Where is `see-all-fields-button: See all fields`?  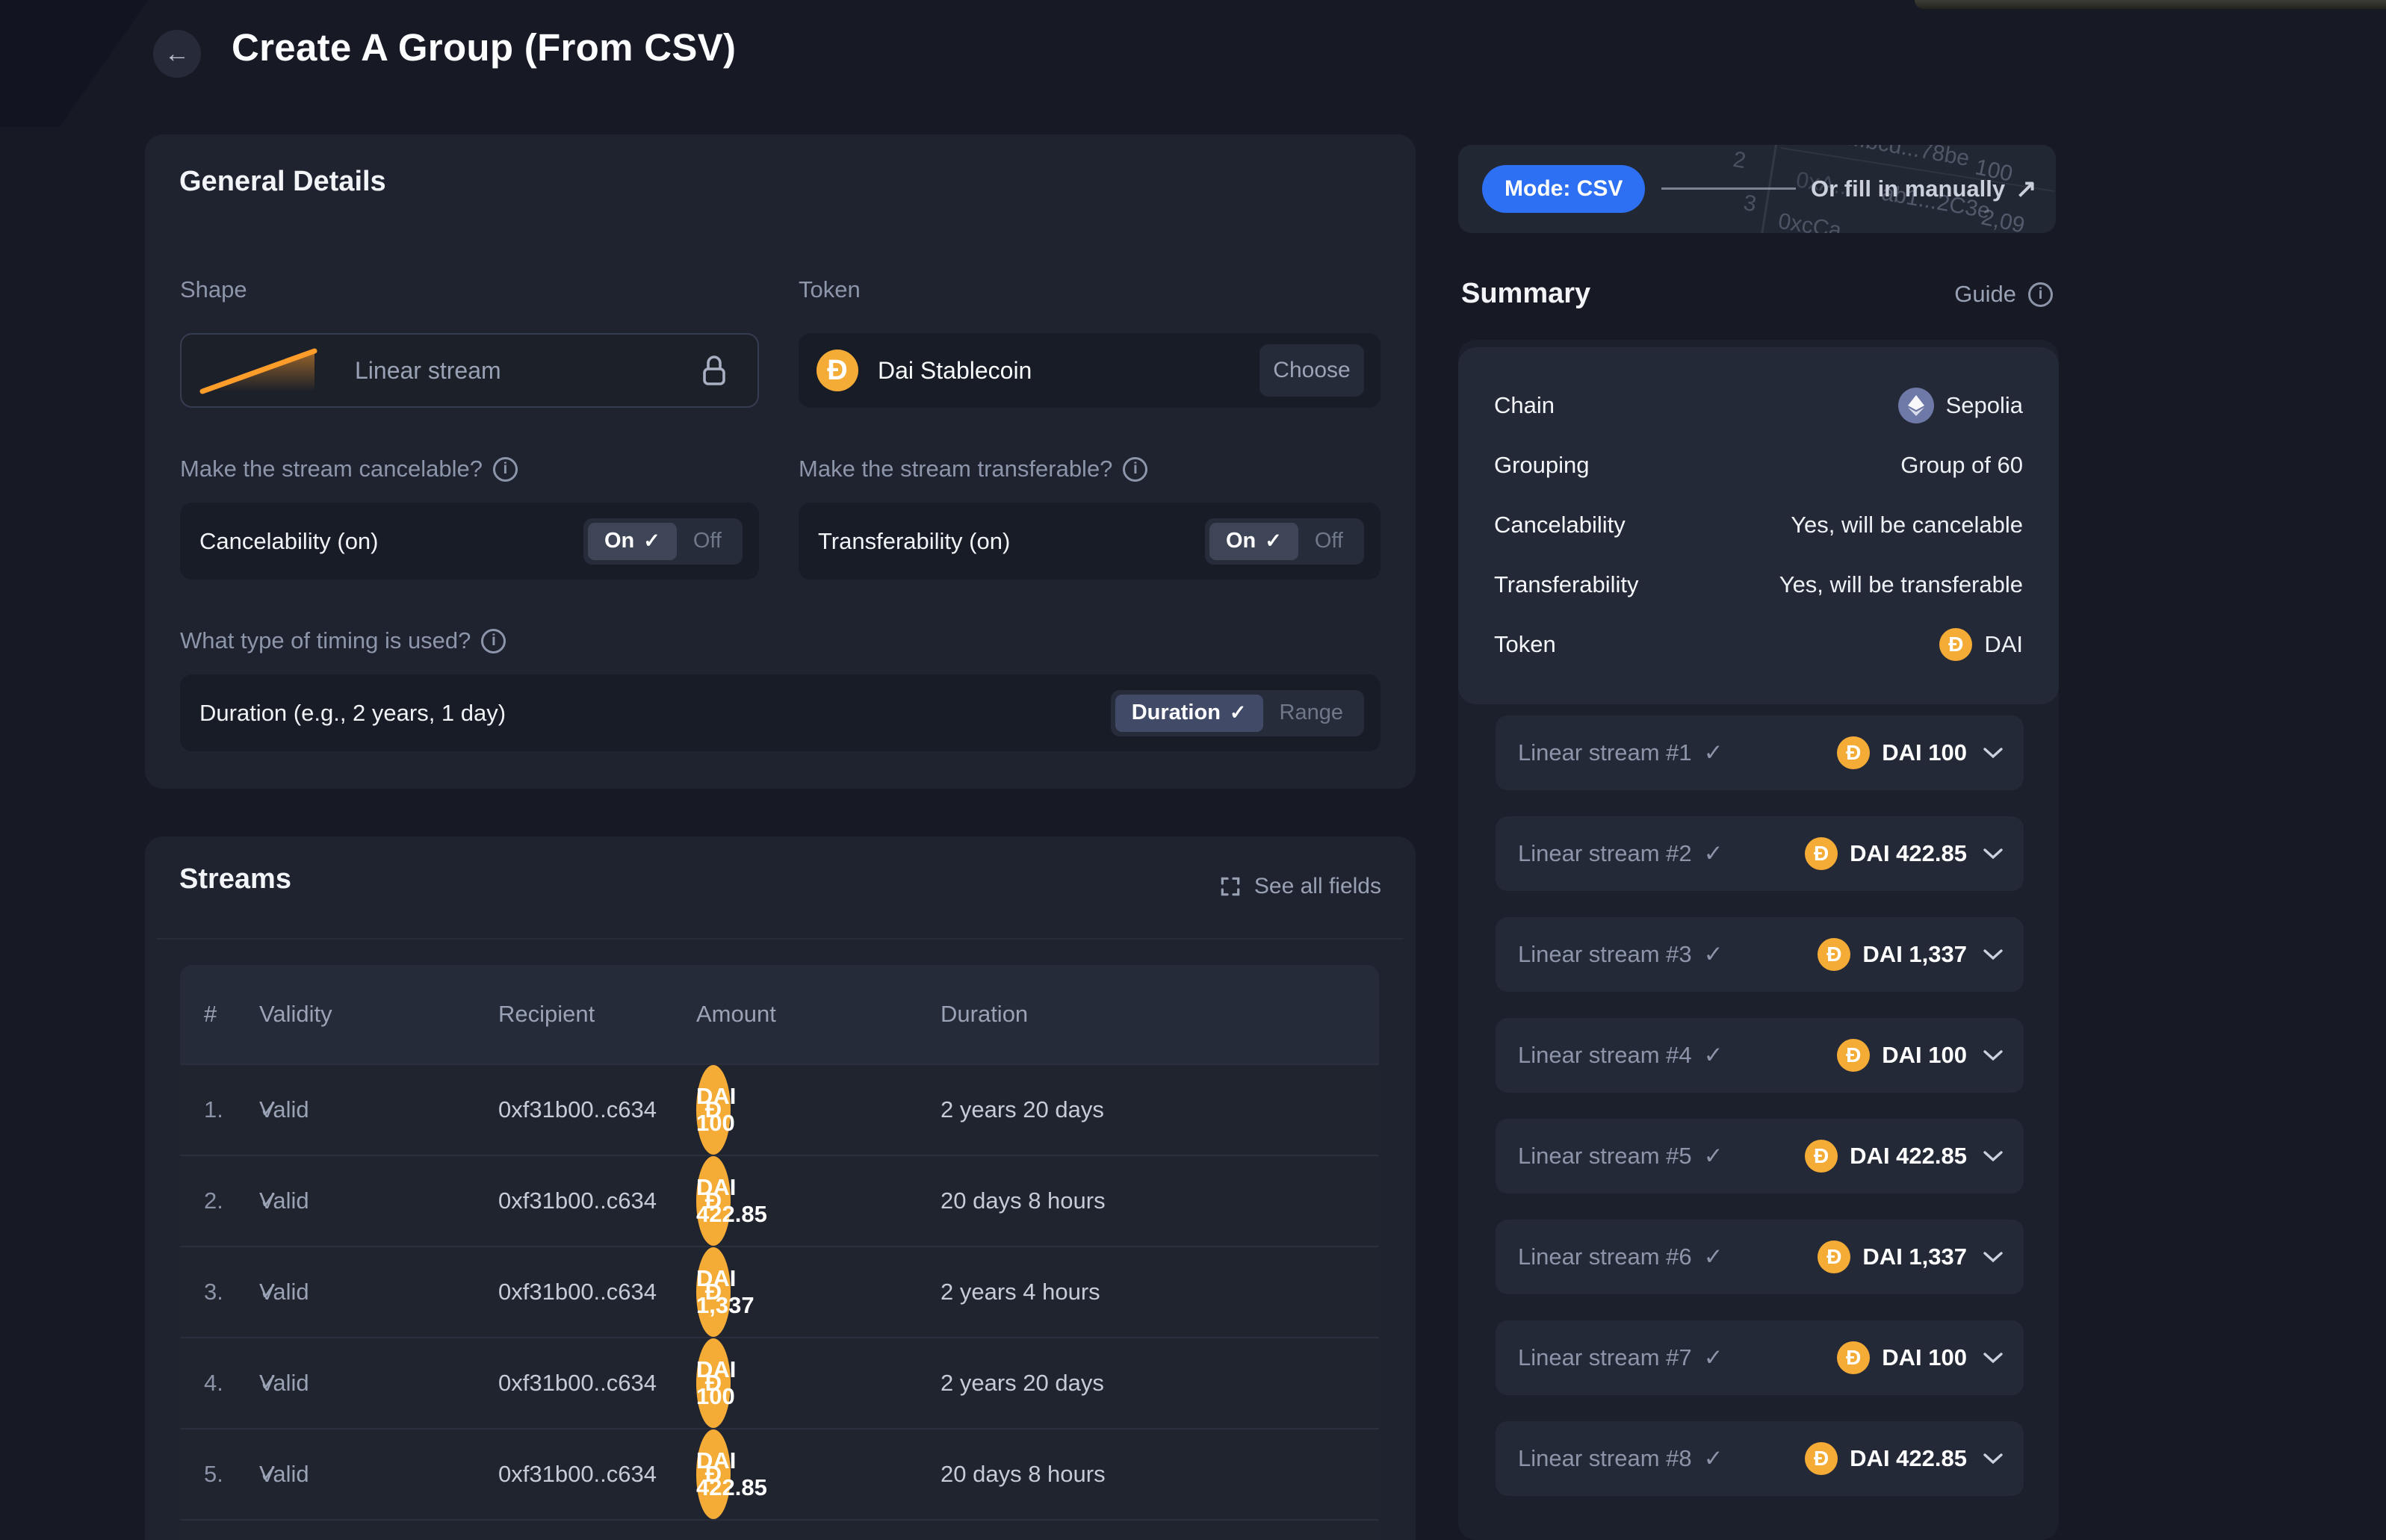 see-all-fields-button: See all fields is located at coordinates (1299, 886).